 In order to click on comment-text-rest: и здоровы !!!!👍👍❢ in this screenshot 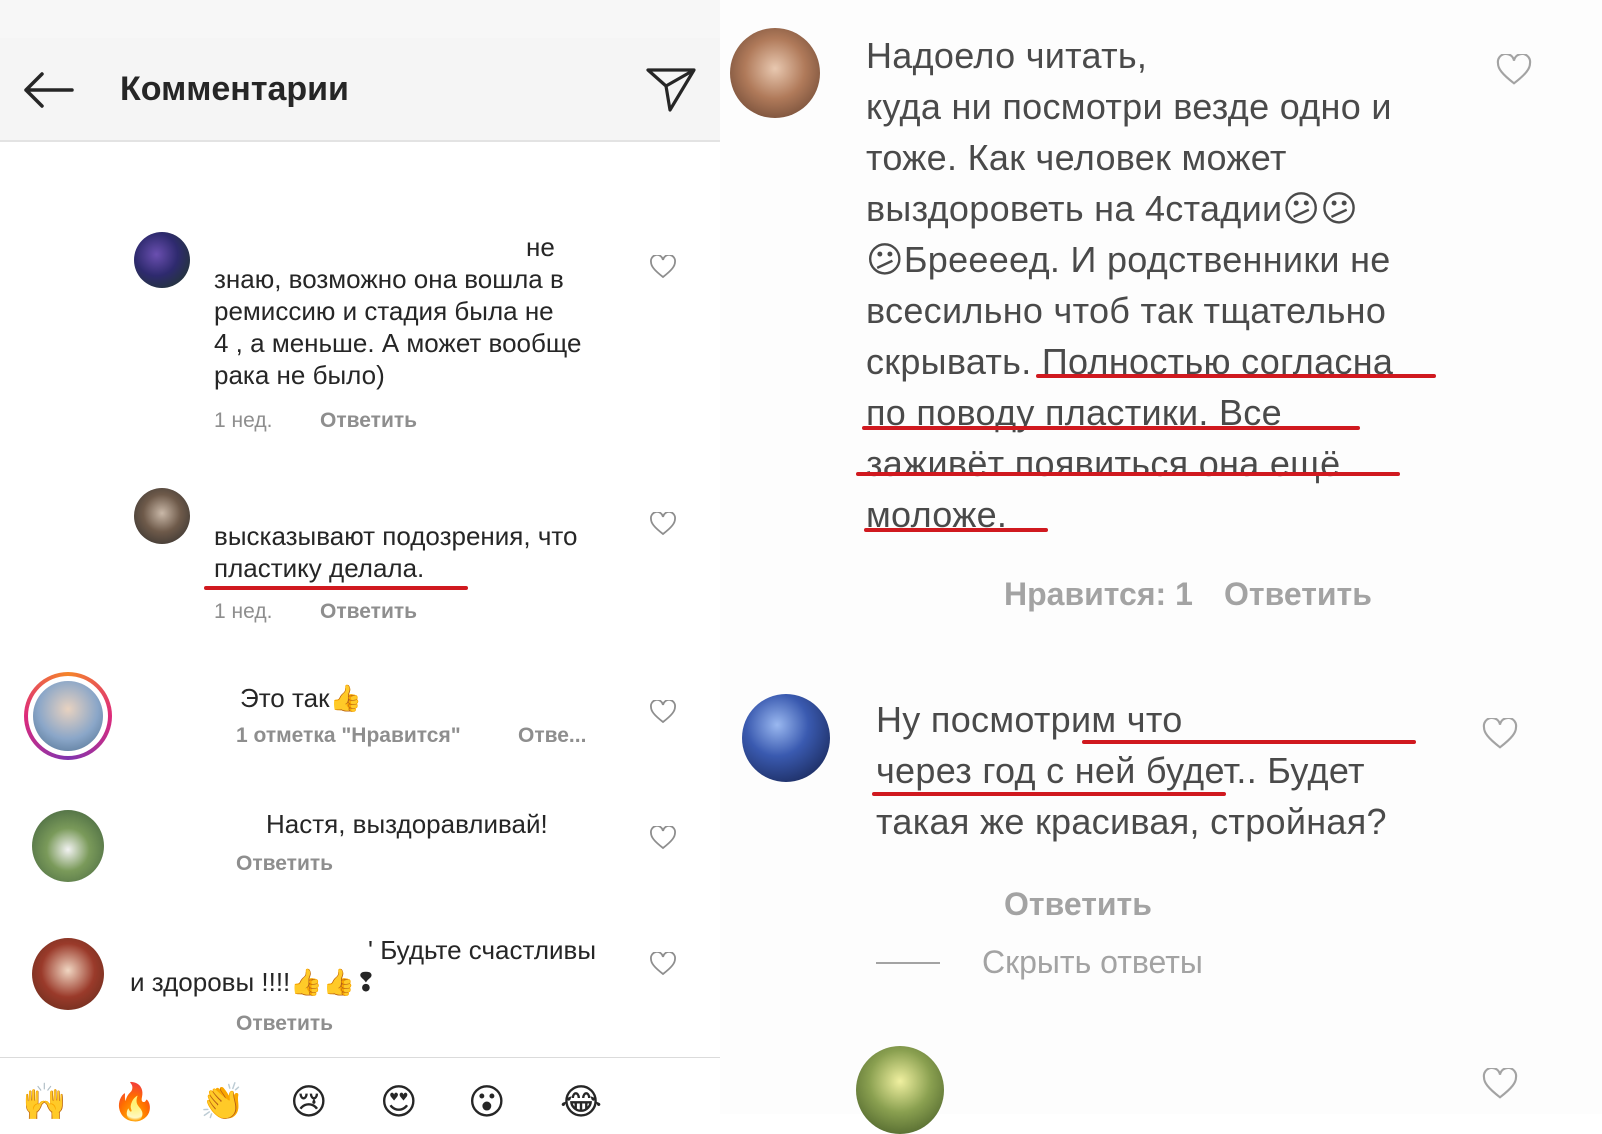, I will do `click(253, 982)`.